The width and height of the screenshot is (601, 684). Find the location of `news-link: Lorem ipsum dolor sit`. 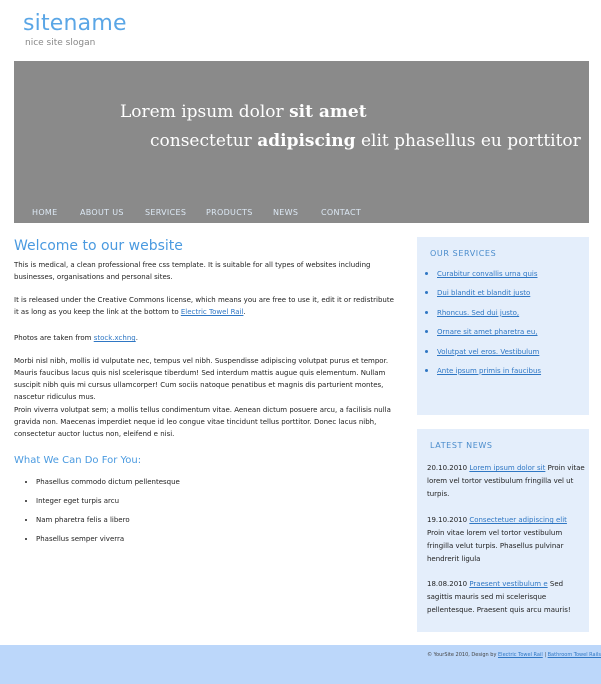

news-link: Lorem ipsum dolor sit is located at coordinates (507, 468).